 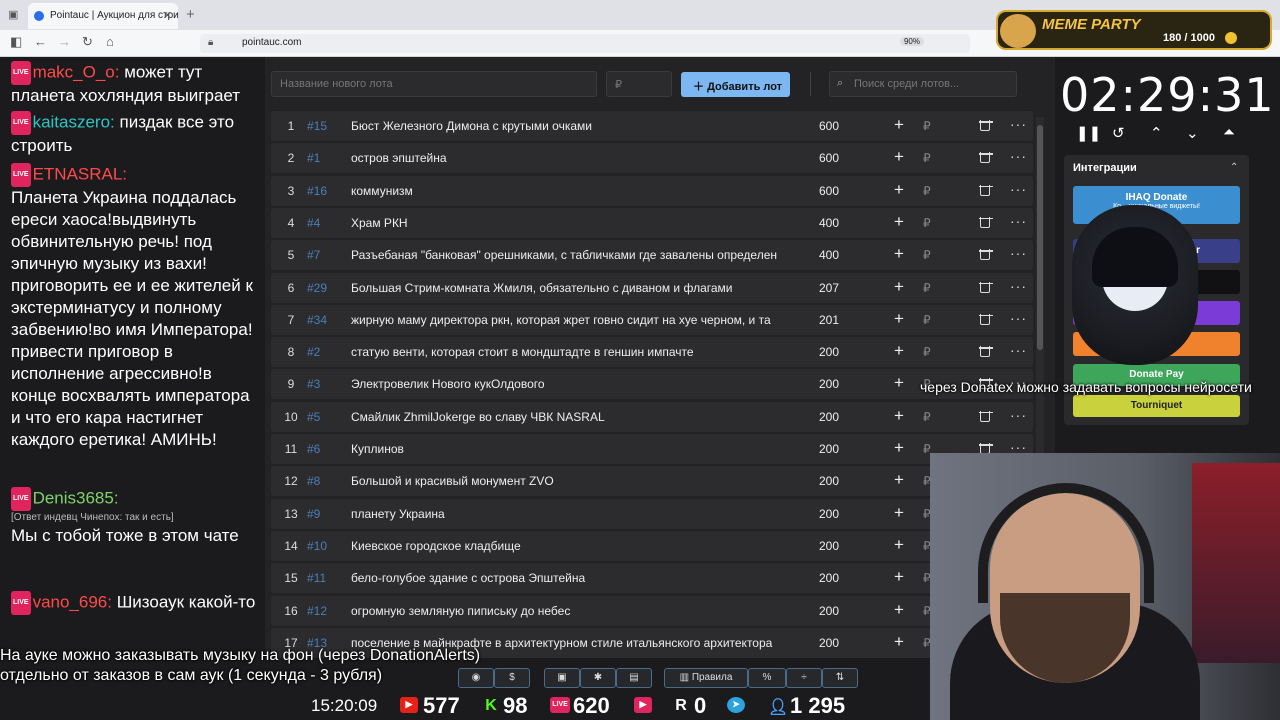 I want to click on home-icon: ⌂, so click(x=110, y=41).